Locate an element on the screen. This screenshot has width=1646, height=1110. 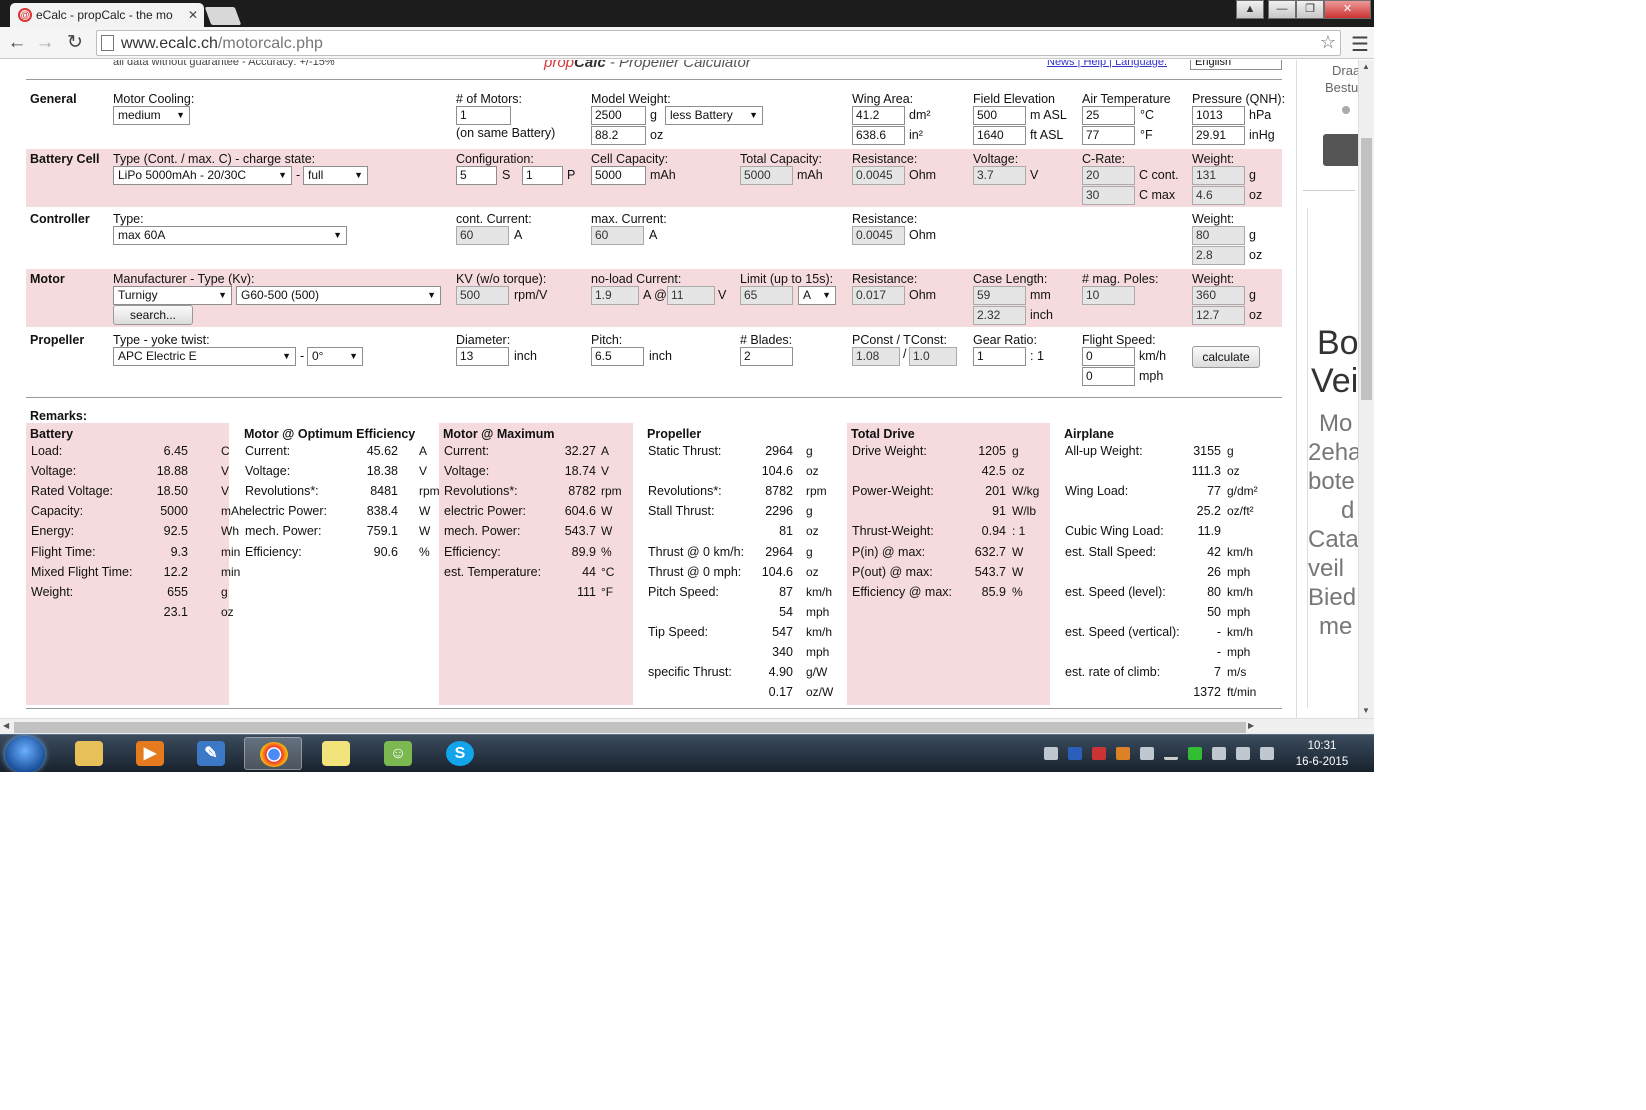
remarks-row-value: 44 is located at coordinates (589, 571).